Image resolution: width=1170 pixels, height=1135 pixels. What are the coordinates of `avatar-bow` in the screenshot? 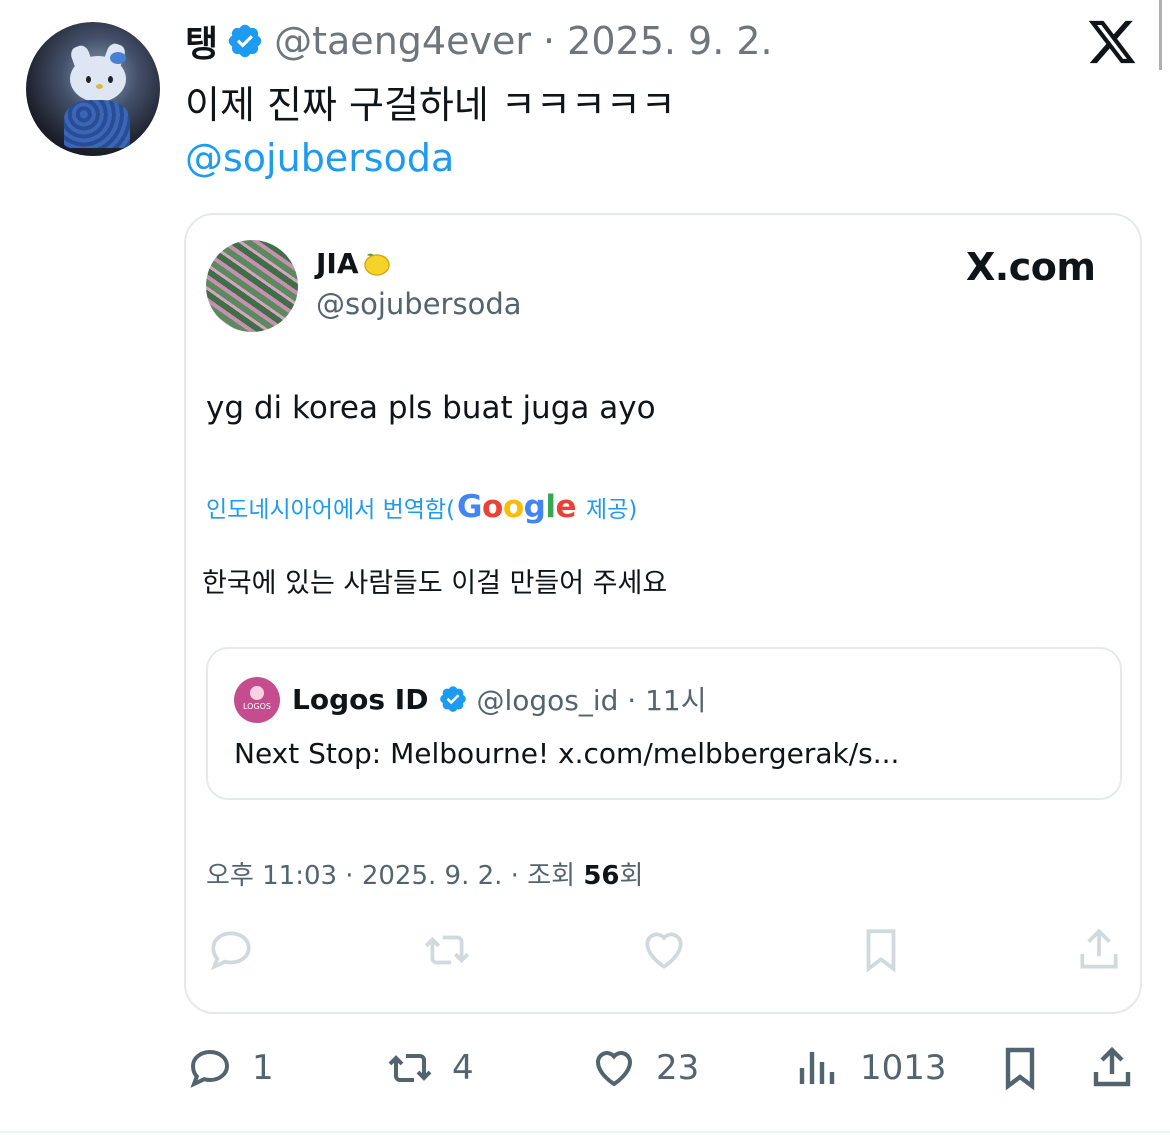 It's located at (118, 58).